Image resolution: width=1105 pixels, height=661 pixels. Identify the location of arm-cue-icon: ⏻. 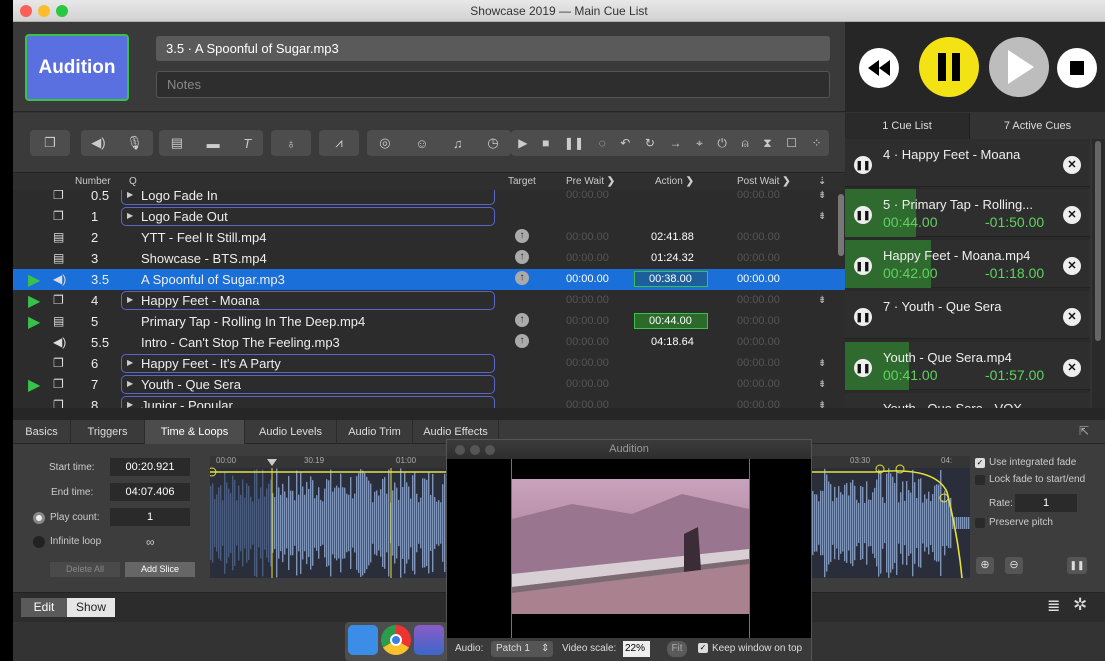
(722, 143).